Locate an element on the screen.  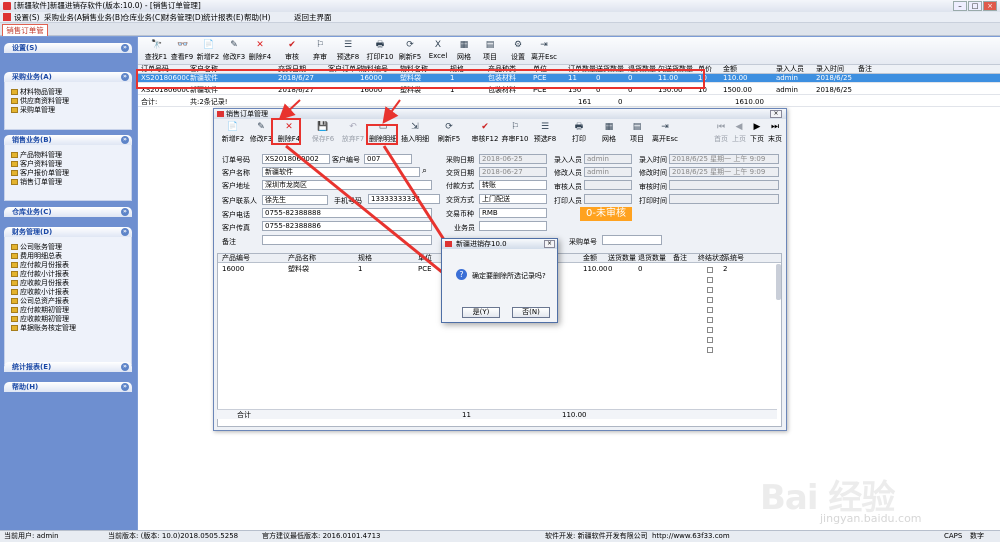
question-icon: ? is located at coordinates (461, 274).